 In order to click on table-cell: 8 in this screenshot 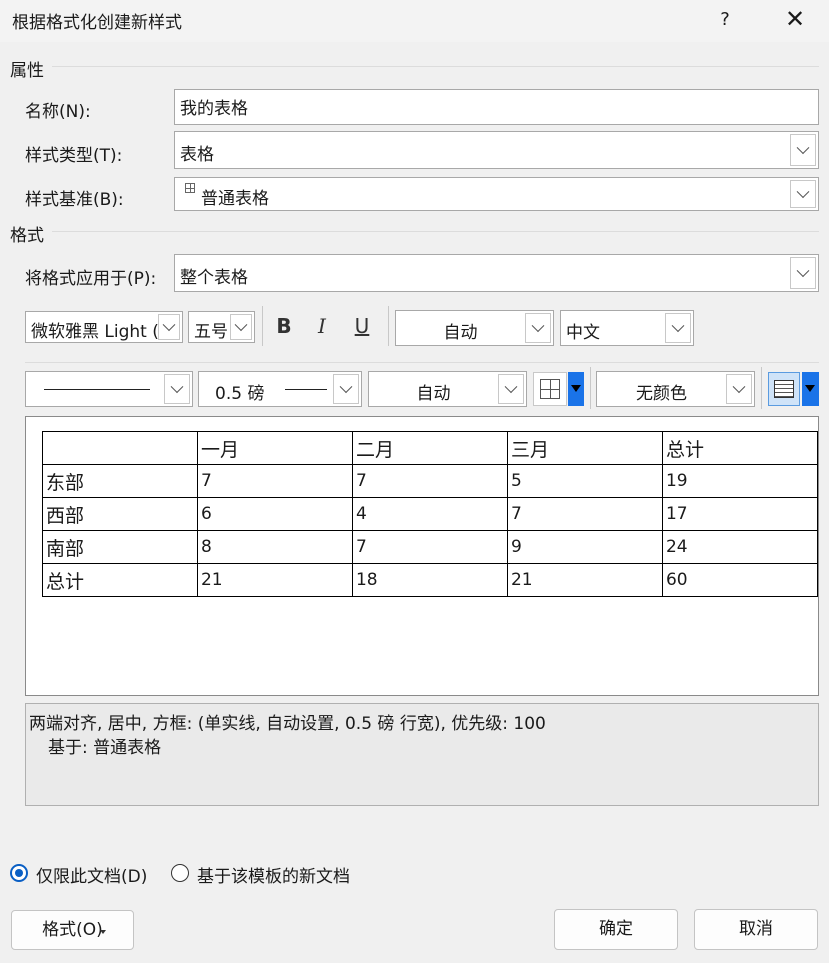, I will do `click(274, 547)`.